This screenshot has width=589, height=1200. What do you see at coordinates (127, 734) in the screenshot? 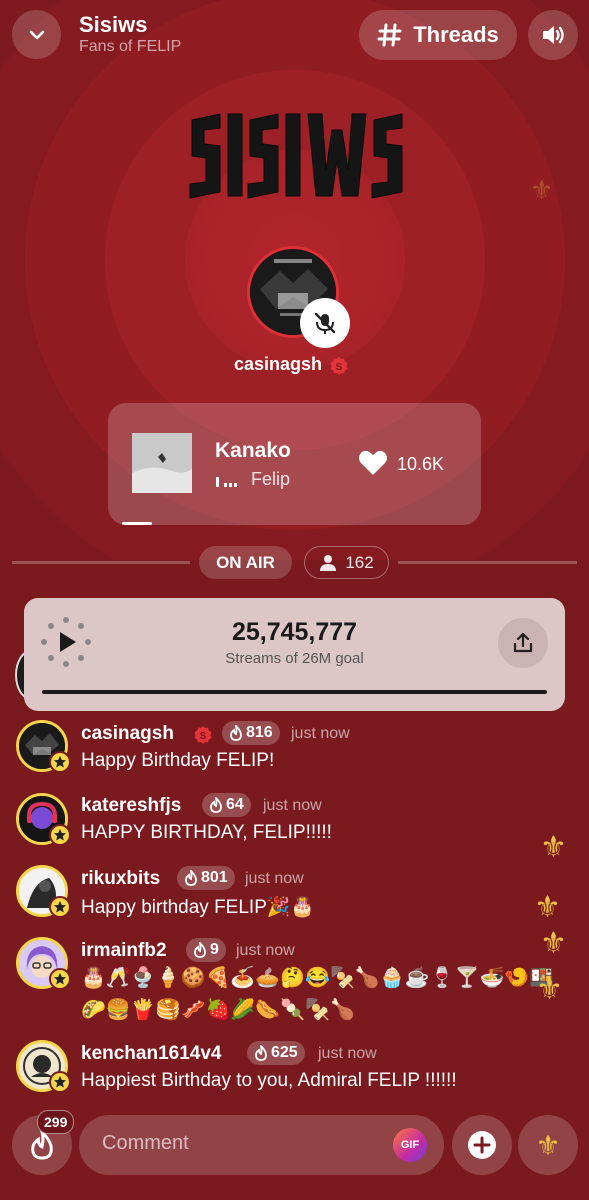
I see `message-username: casinagsh` at bounding box center [127, 734].